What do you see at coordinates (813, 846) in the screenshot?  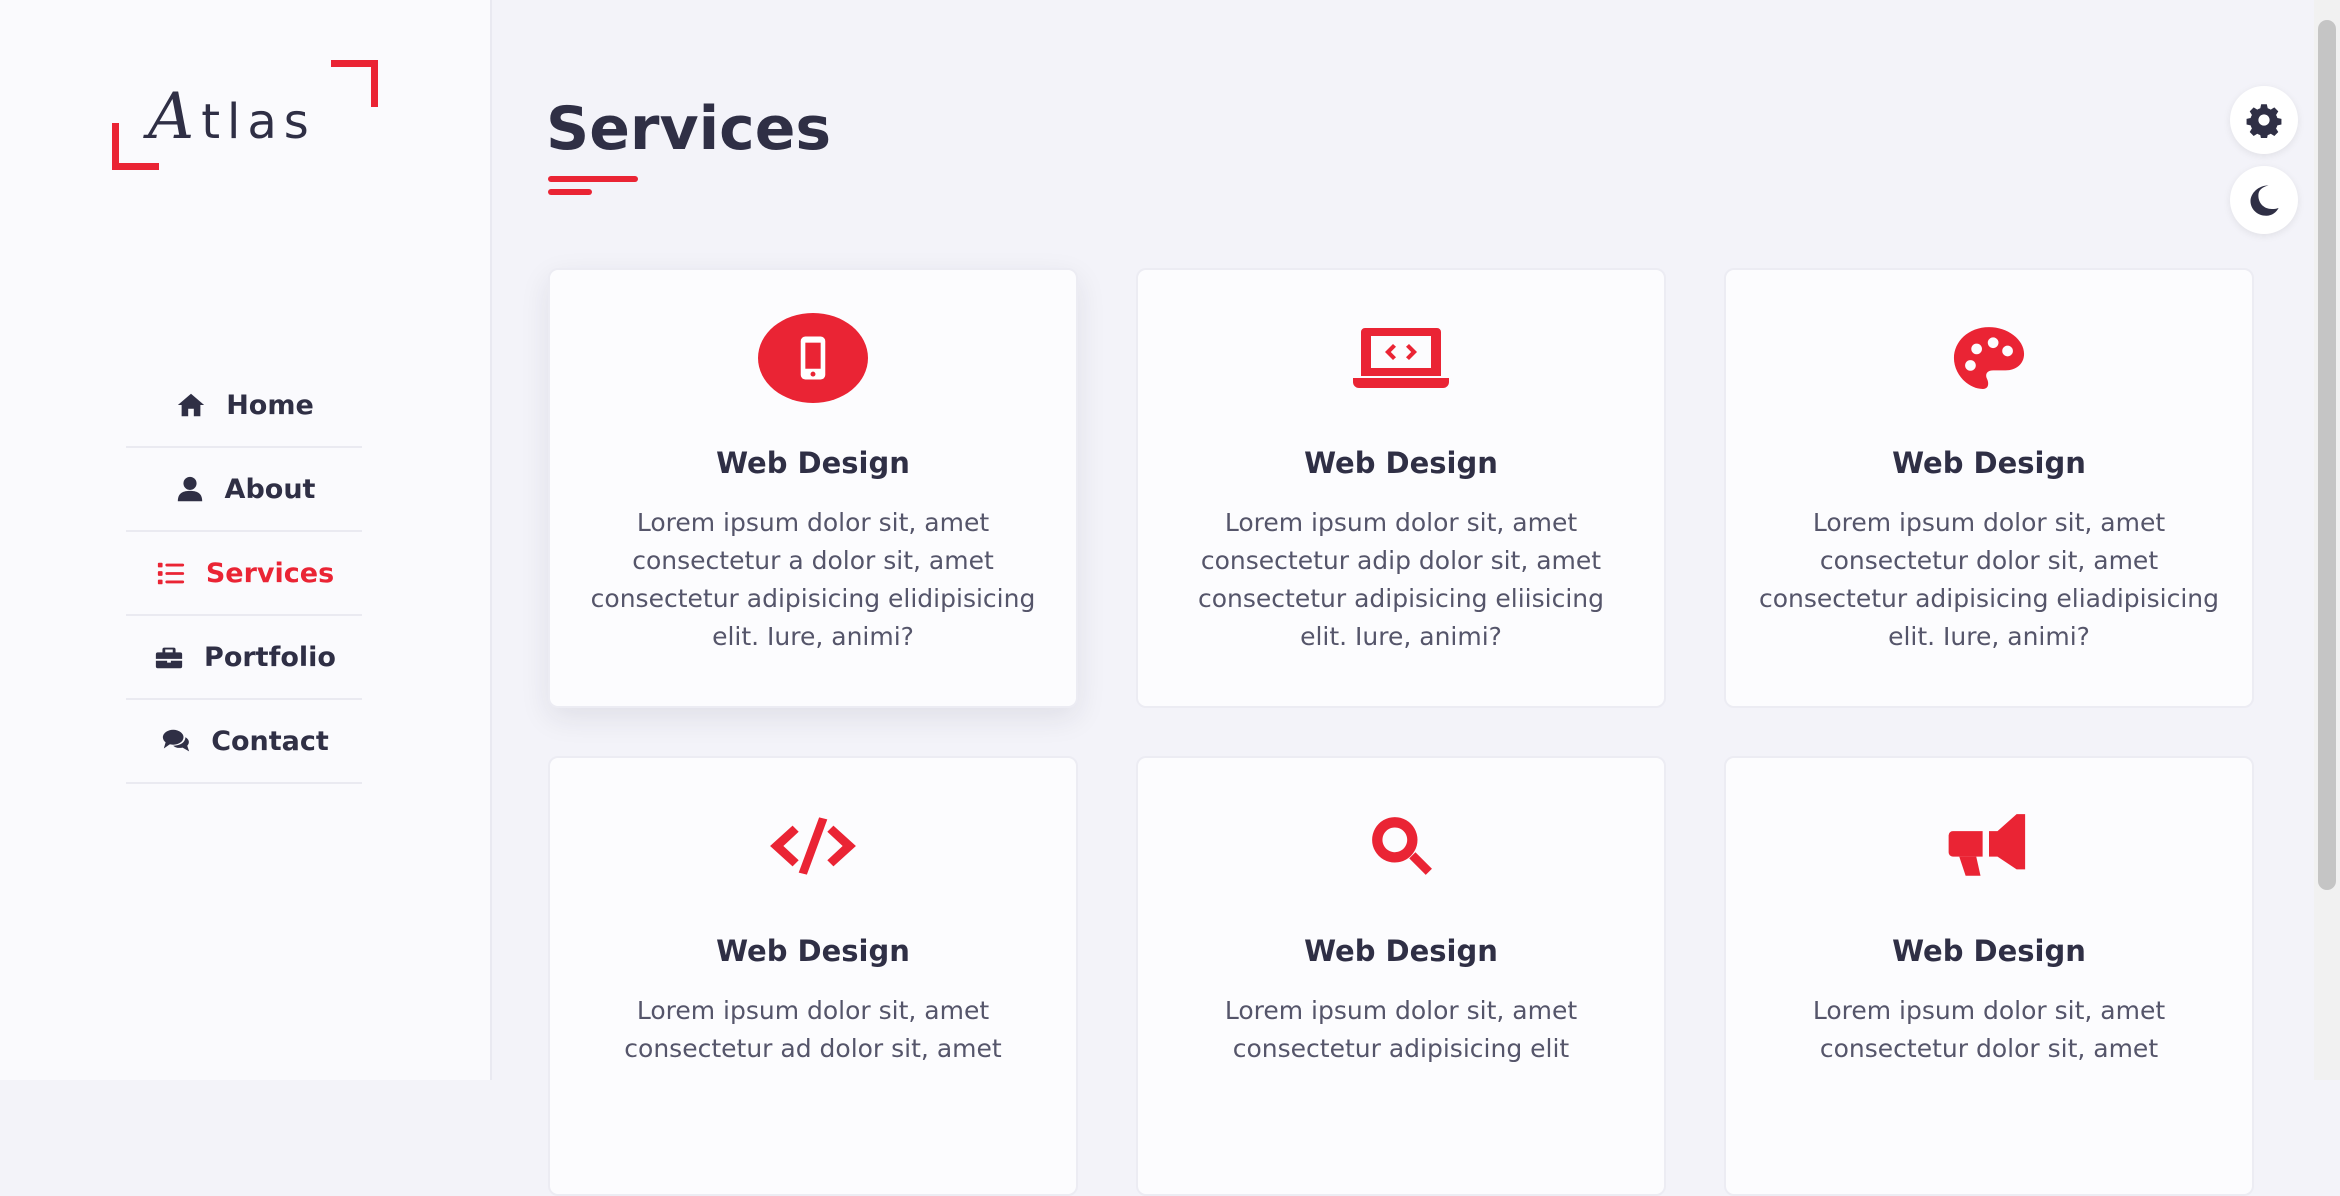 I see `code-icon` at bounding box center [813, 846].